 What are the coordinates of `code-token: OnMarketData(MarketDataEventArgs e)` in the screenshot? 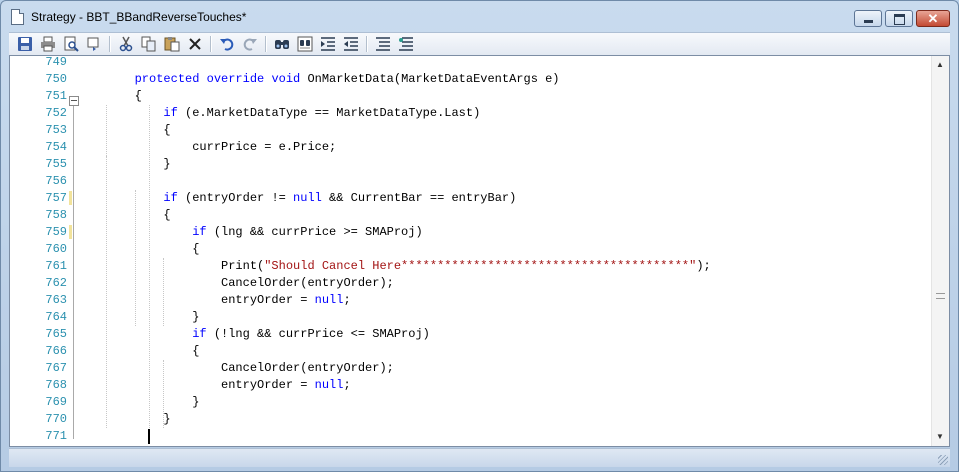 It's located at (430, 79).